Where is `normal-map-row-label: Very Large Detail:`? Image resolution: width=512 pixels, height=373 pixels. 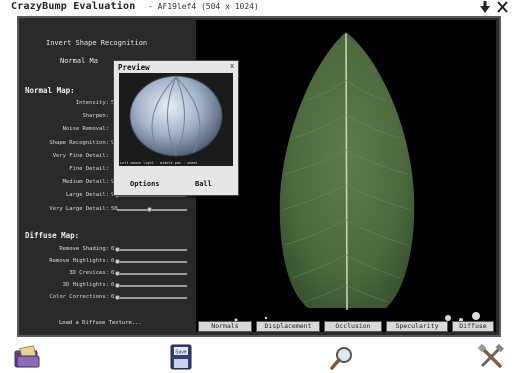
normal-map-row-label: Very Large Detail: is located at coordinates (79, 208).